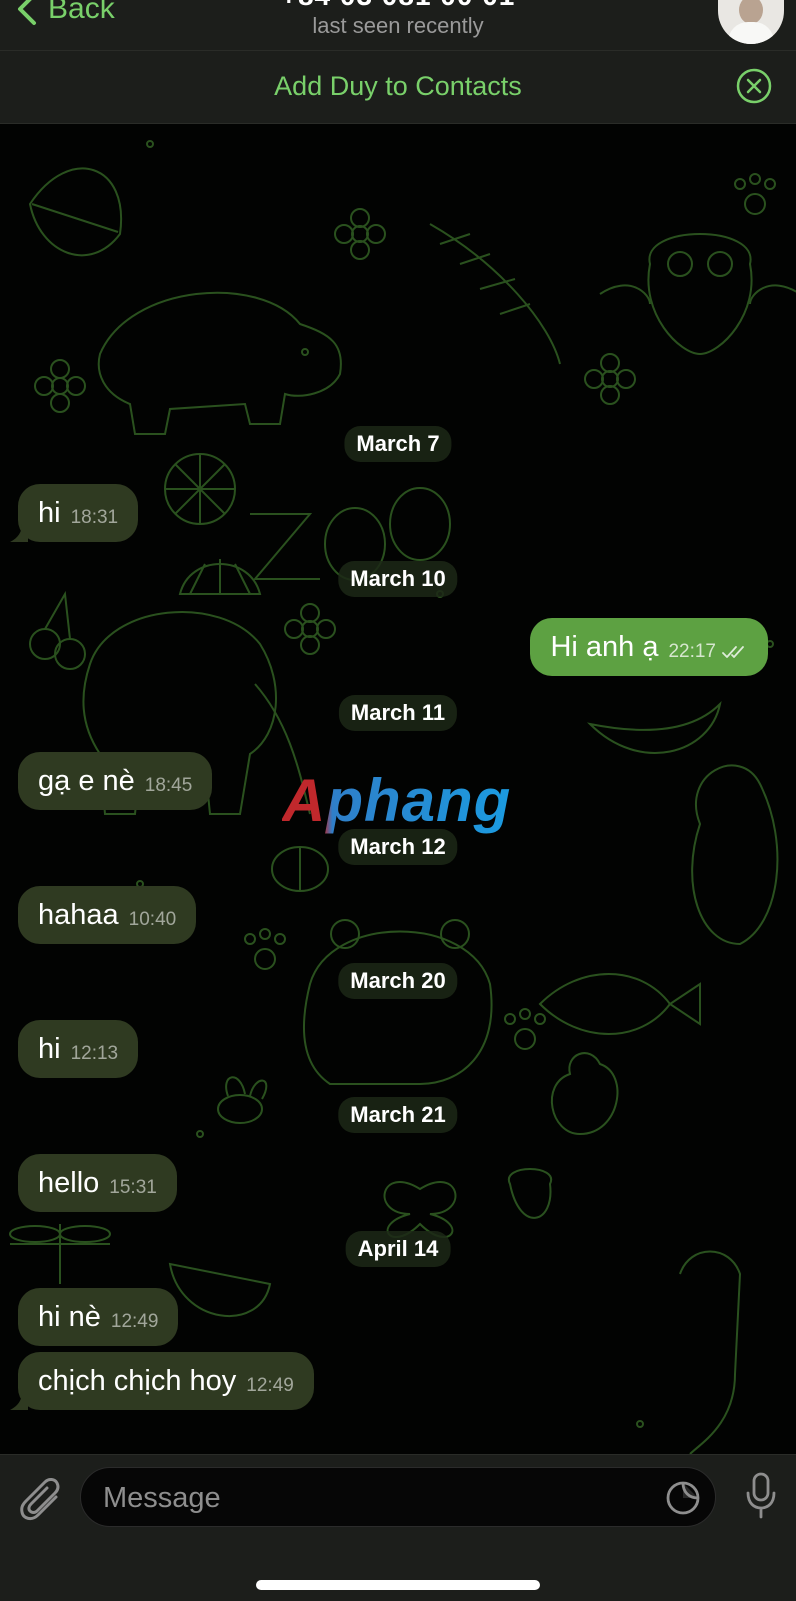 This screenshot has width=796, height=1601. What do you see at coordinates (78, 914) in the screenshot?
I see `message-text: hahaa` at bounding box center [78, 914].